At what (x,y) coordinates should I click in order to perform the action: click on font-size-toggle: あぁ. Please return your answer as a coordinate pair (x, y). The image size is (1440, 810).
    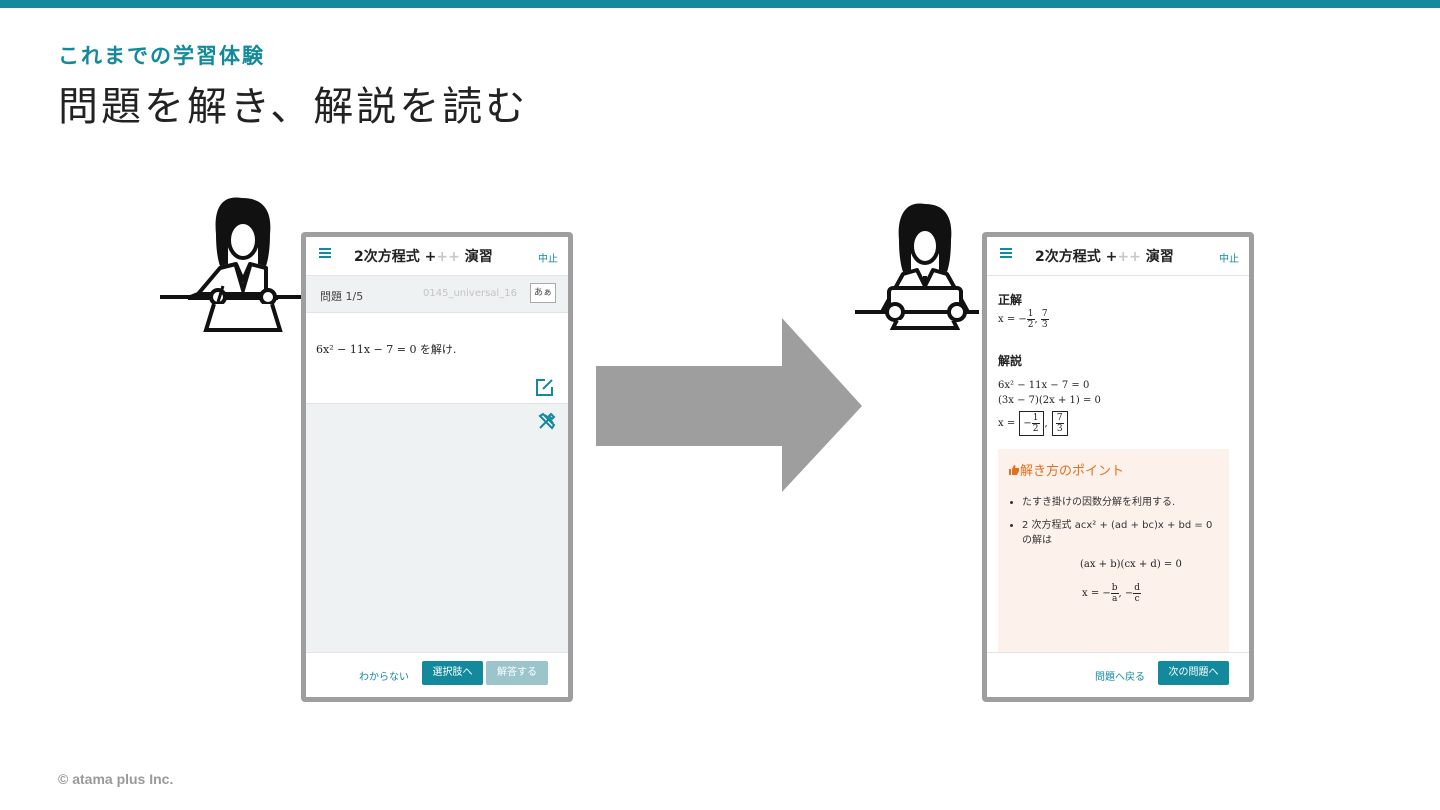
    Looking at the image, I should click on (543, 293).